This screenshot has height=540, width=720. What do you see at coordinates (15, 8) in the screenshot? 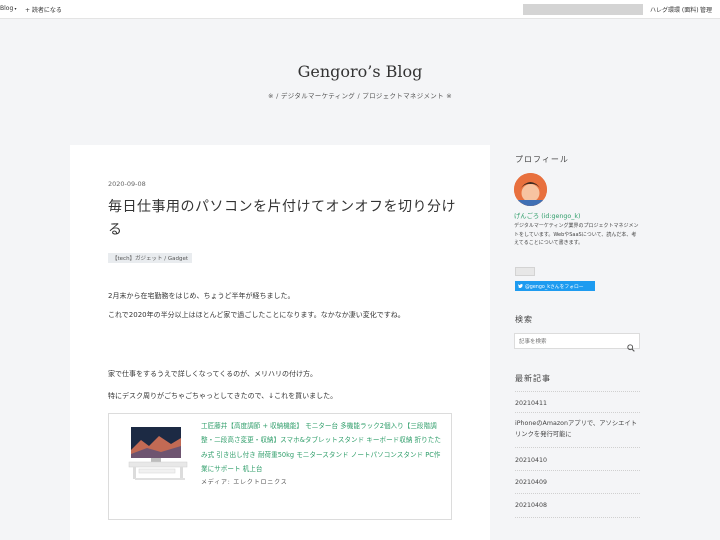
I see `chevron-down-icon: ▾` at bounding box center [15, 8].